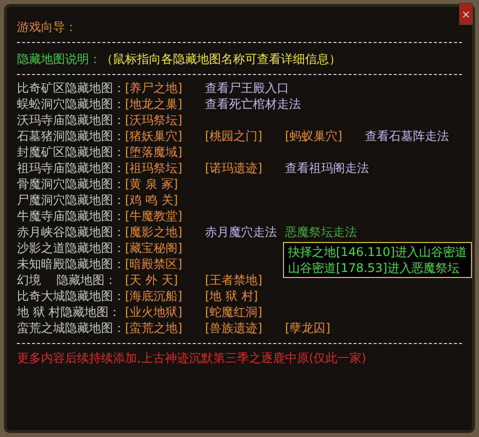  Describe the element at coordinates (71, 296) in the screenshot. I see `region-label: 比奇大城隐藏地图：` at that location.